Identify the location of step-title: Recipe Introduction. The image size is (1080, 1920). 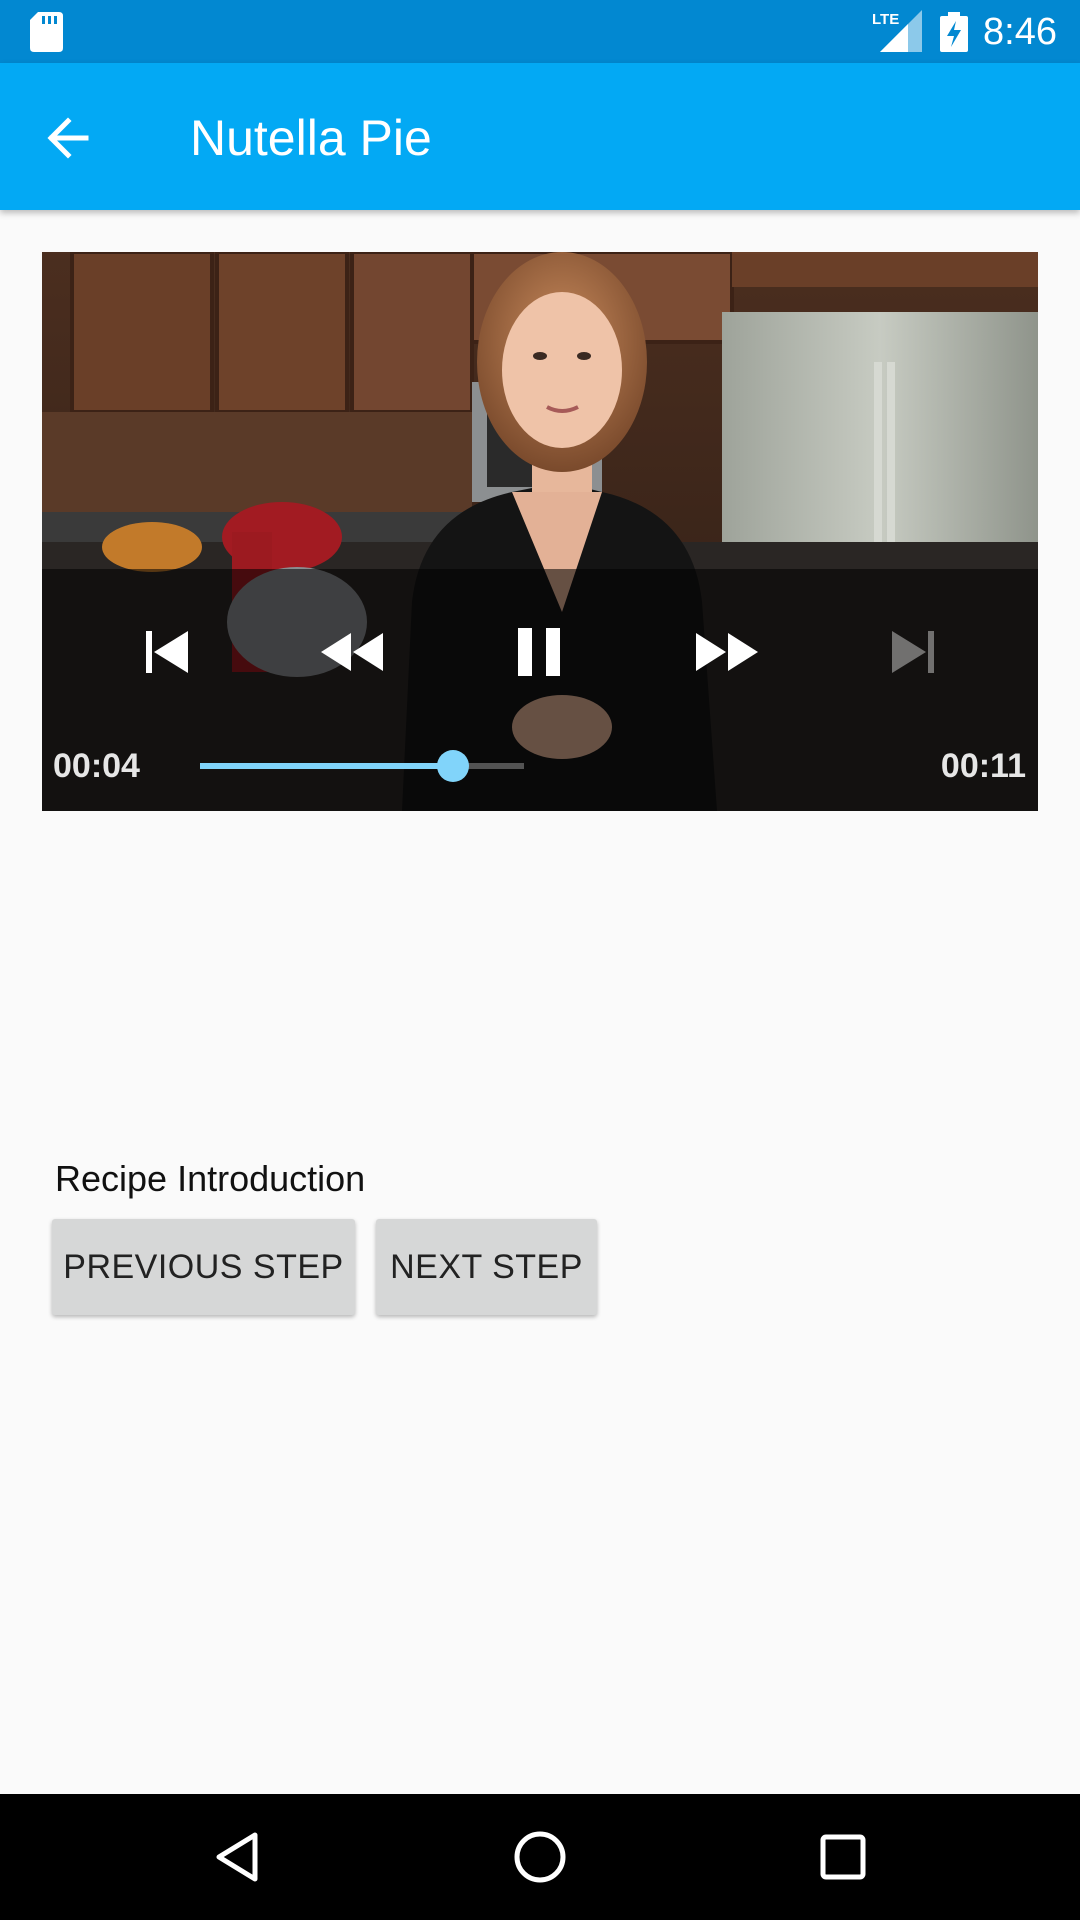
(210, 1178).